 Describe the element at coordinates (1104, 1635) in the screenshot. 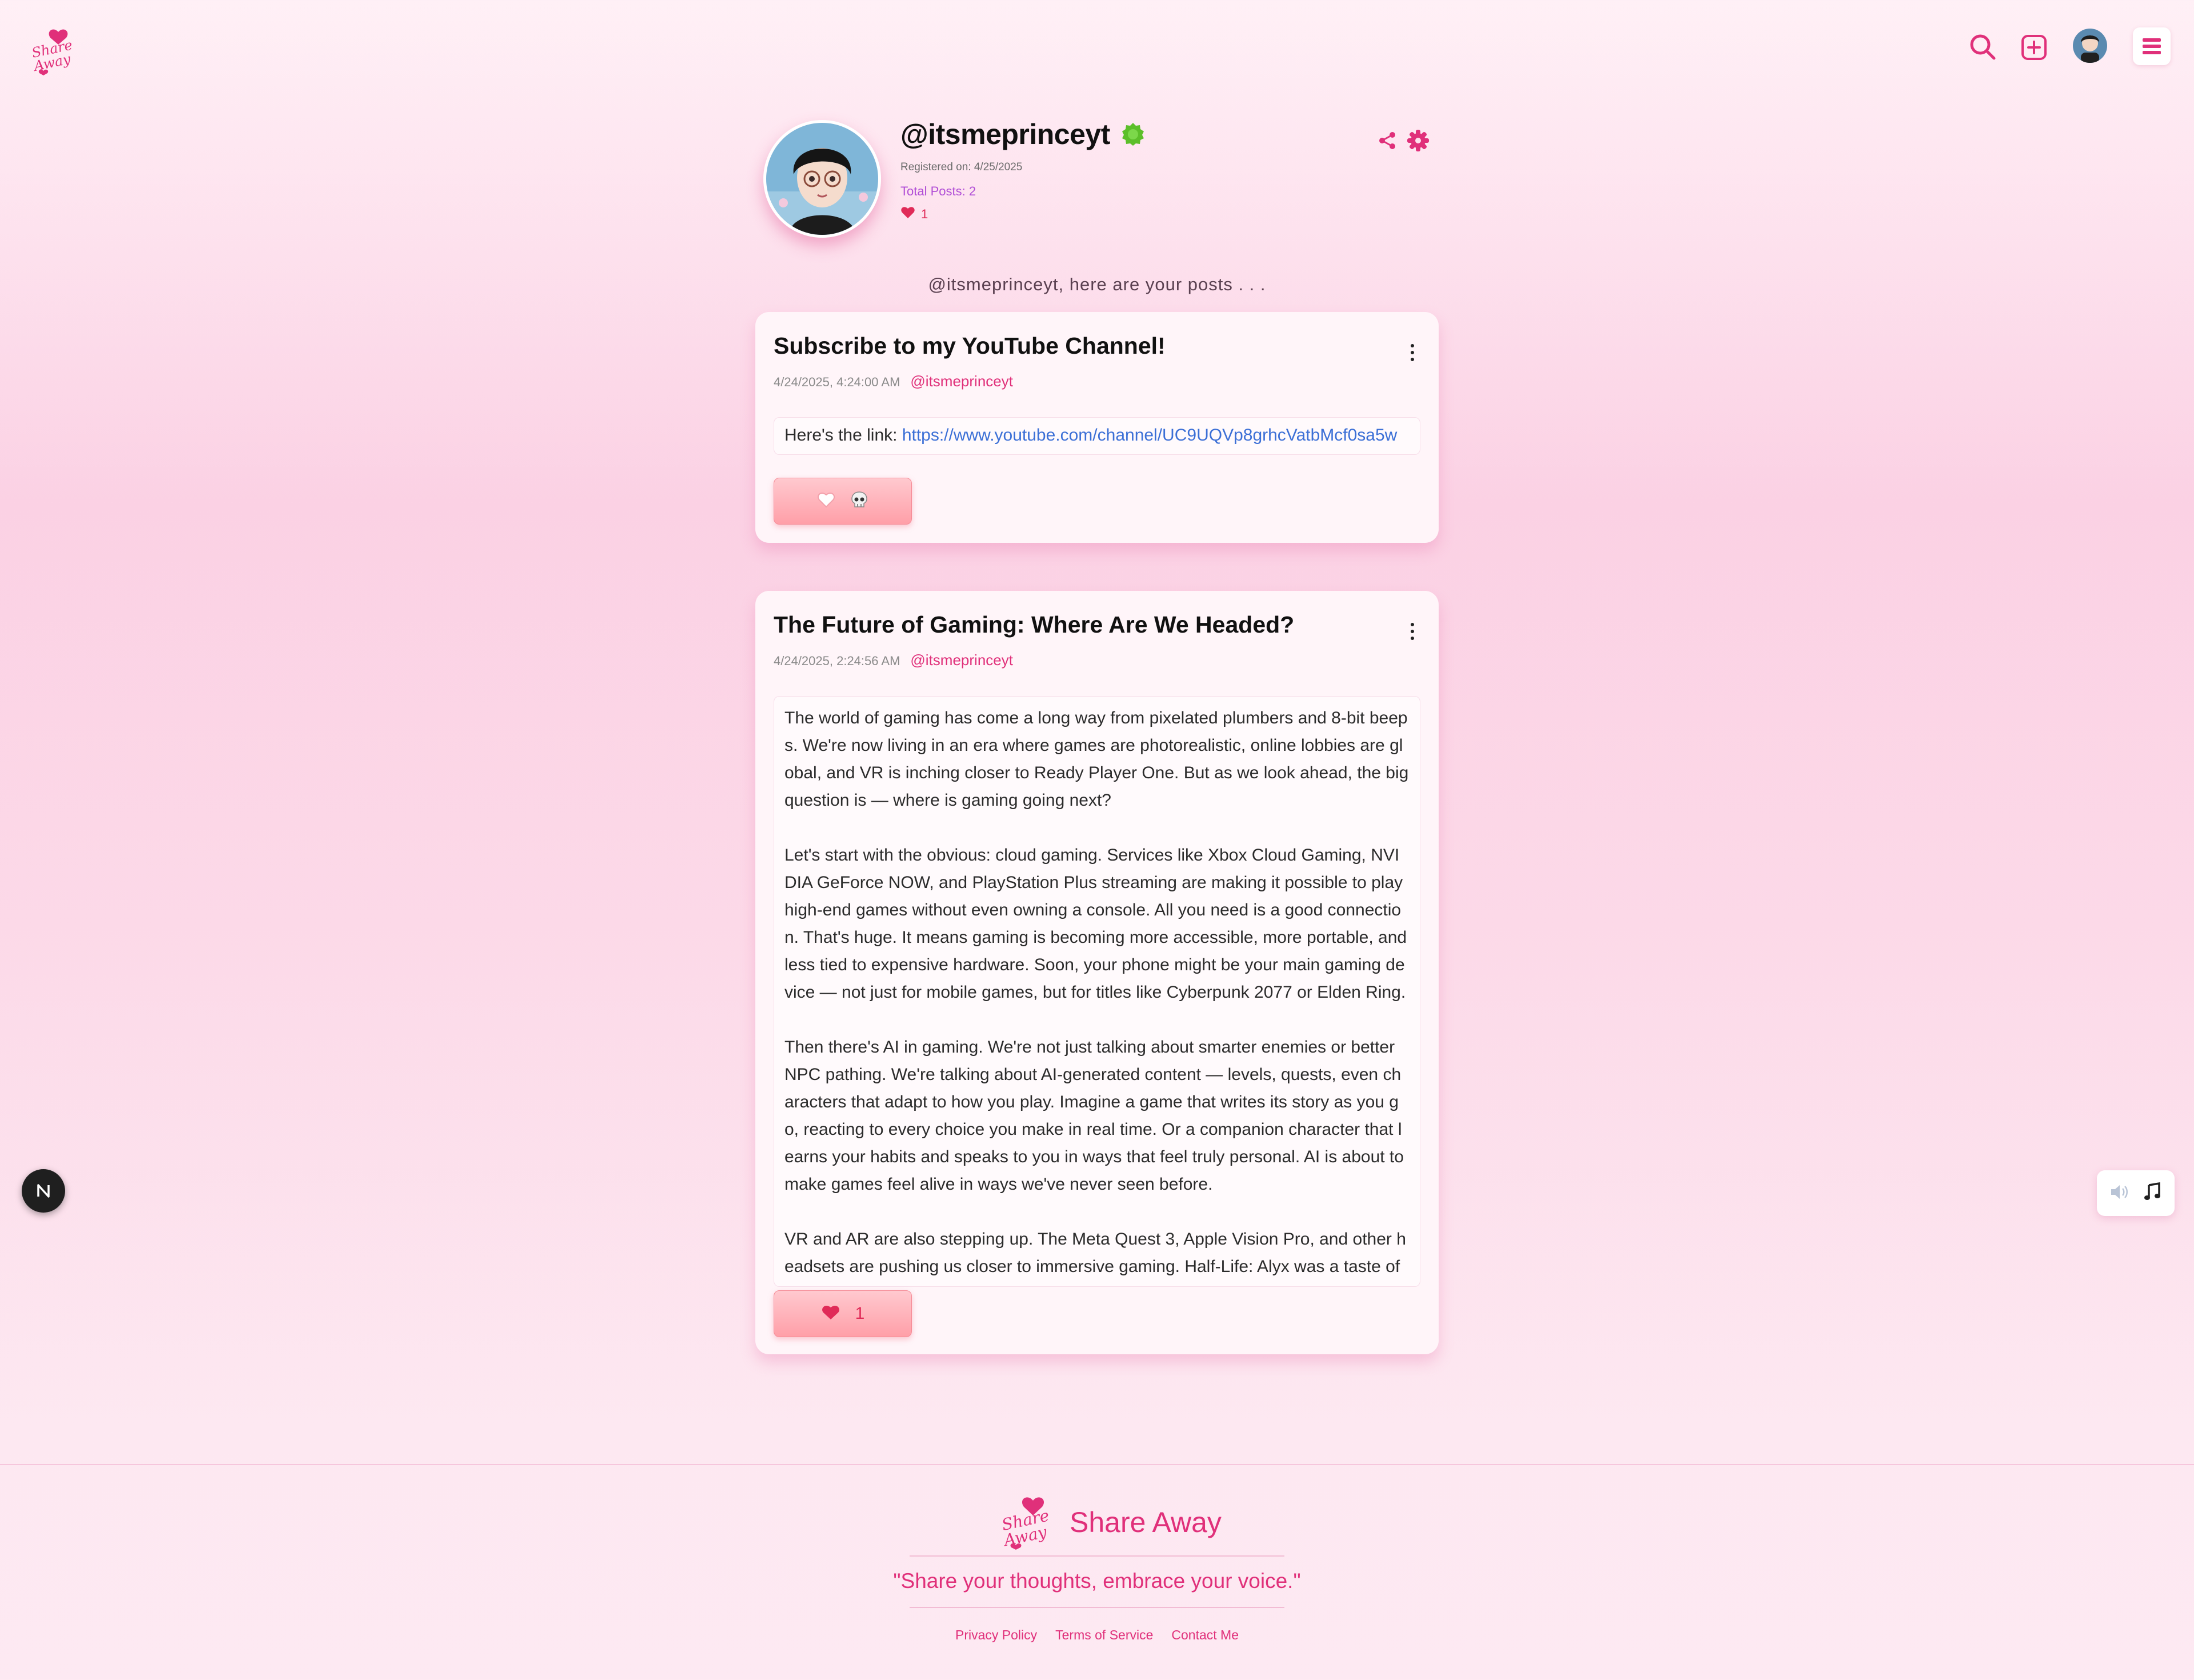

I see `terms-of-service-link: Terms of Service` at that location.